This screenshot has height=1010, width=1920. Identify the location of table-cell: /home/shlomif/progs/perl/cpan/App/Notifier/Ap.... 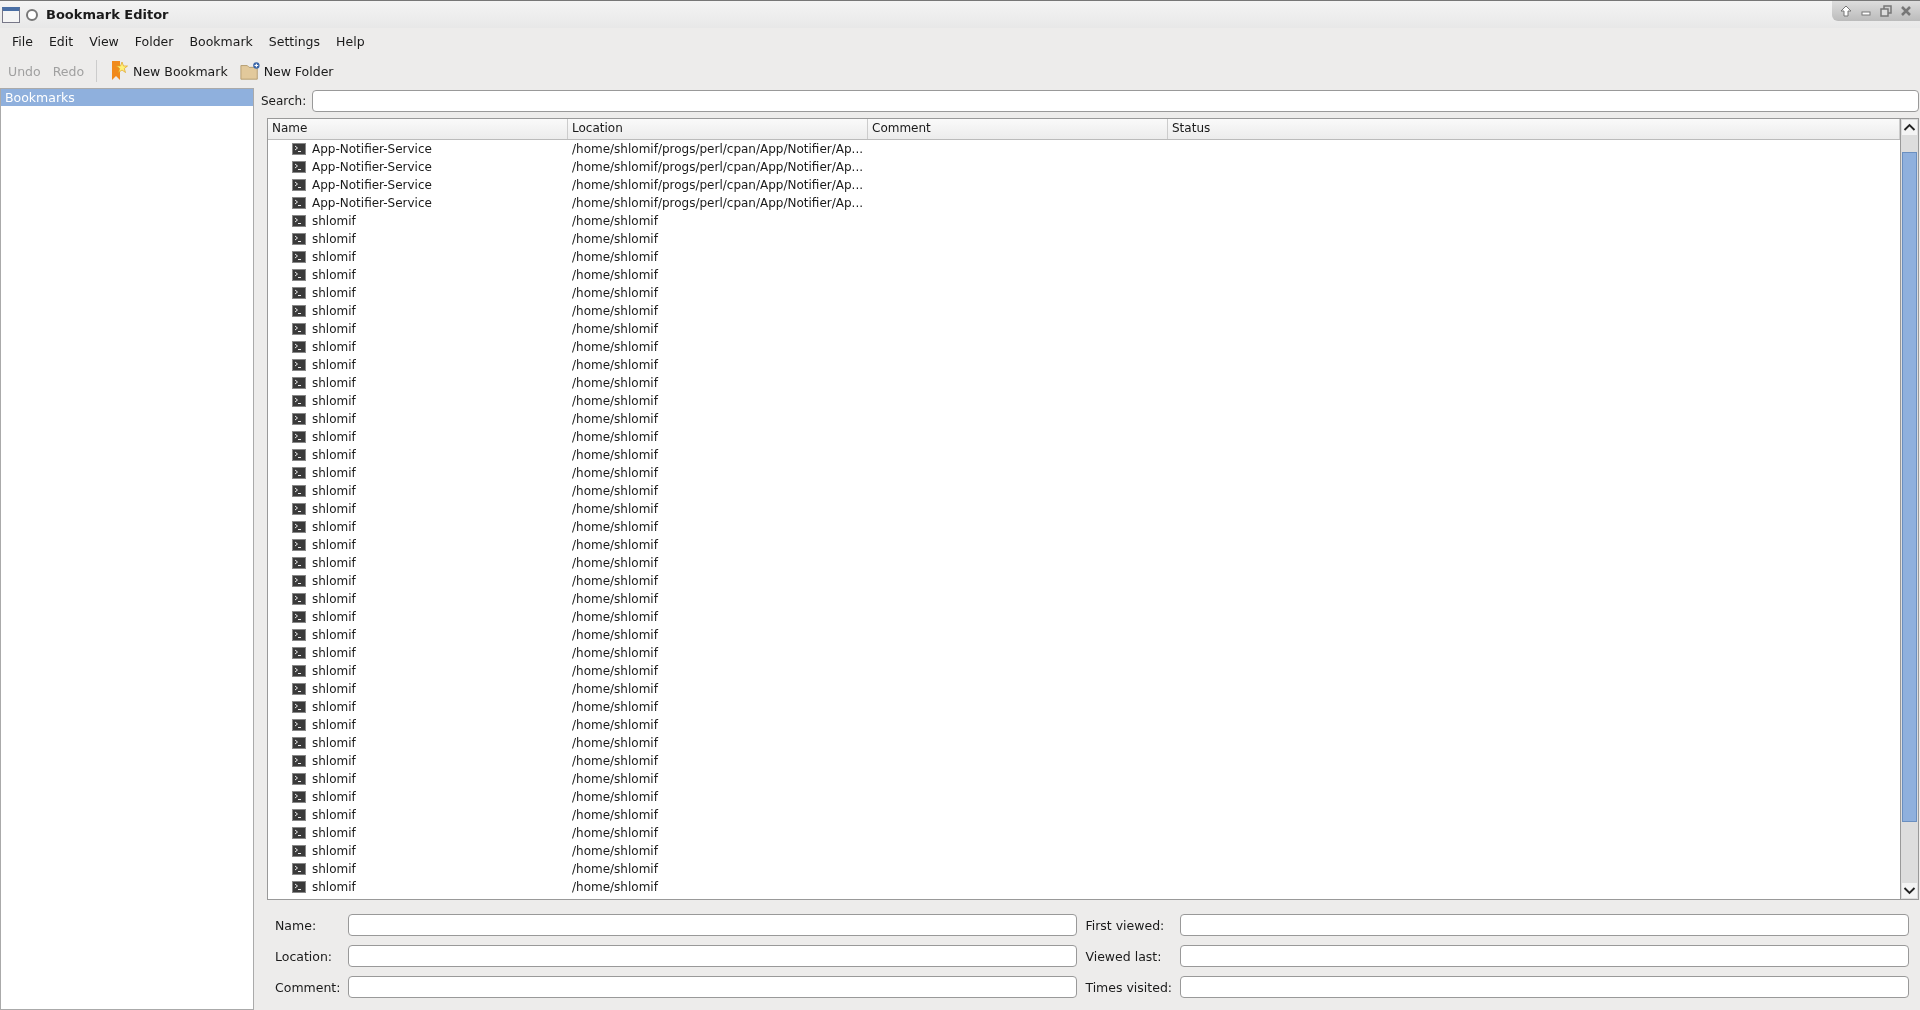
(718, 149).